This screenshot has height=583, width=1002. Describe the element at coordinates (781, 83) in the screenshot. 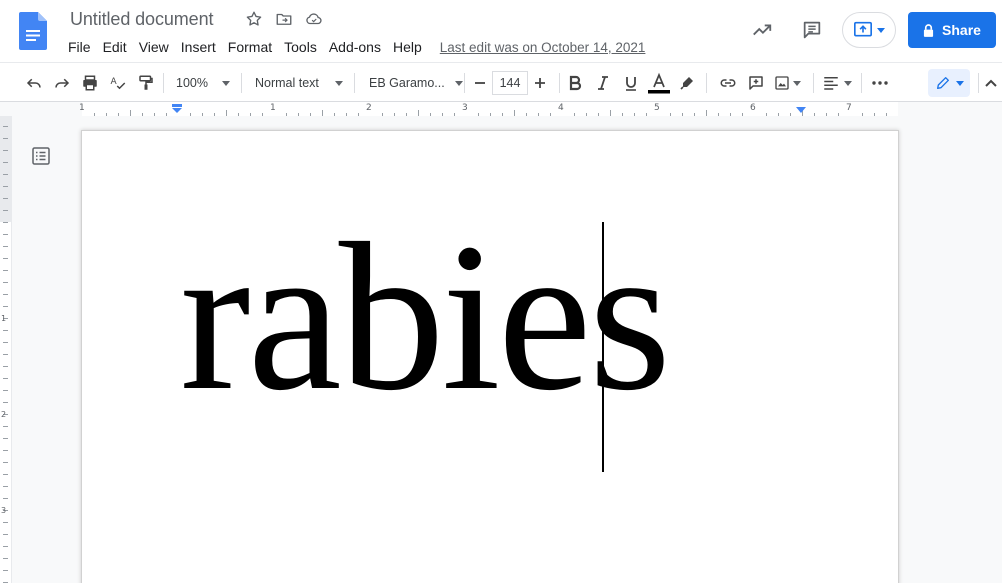

I see `image-icon` at that location.